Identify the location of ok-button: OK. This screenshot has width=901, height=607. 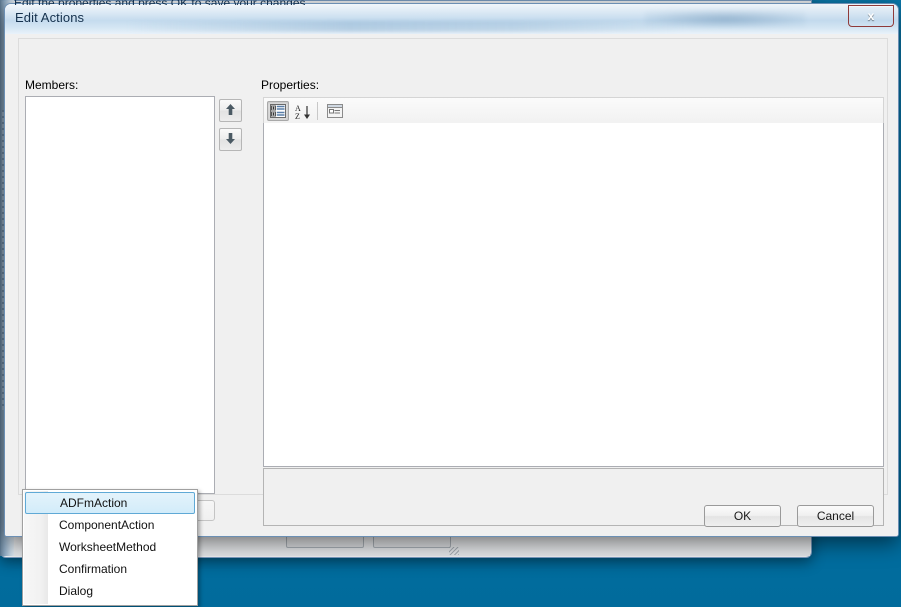
(742, 516).